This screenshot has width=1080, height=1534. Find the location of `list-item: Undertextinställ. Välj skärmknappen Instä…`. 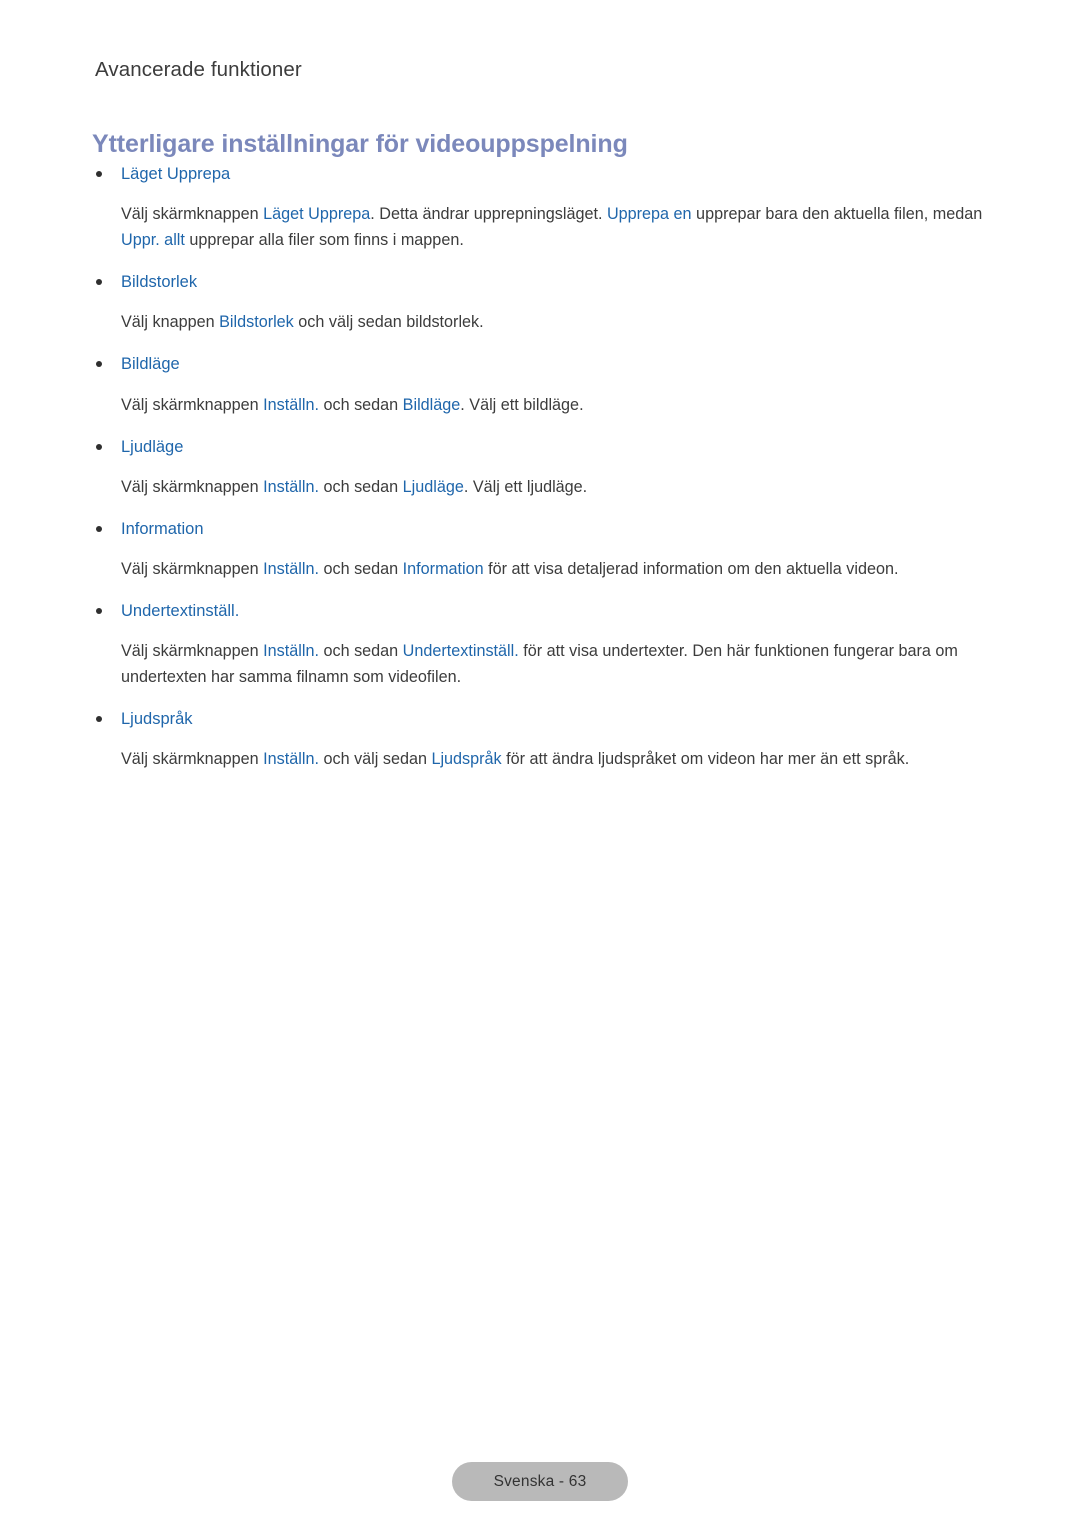

list-item: Undertextinställ. Välj skärmknappen Instä… is located at coordinates (542, 645).